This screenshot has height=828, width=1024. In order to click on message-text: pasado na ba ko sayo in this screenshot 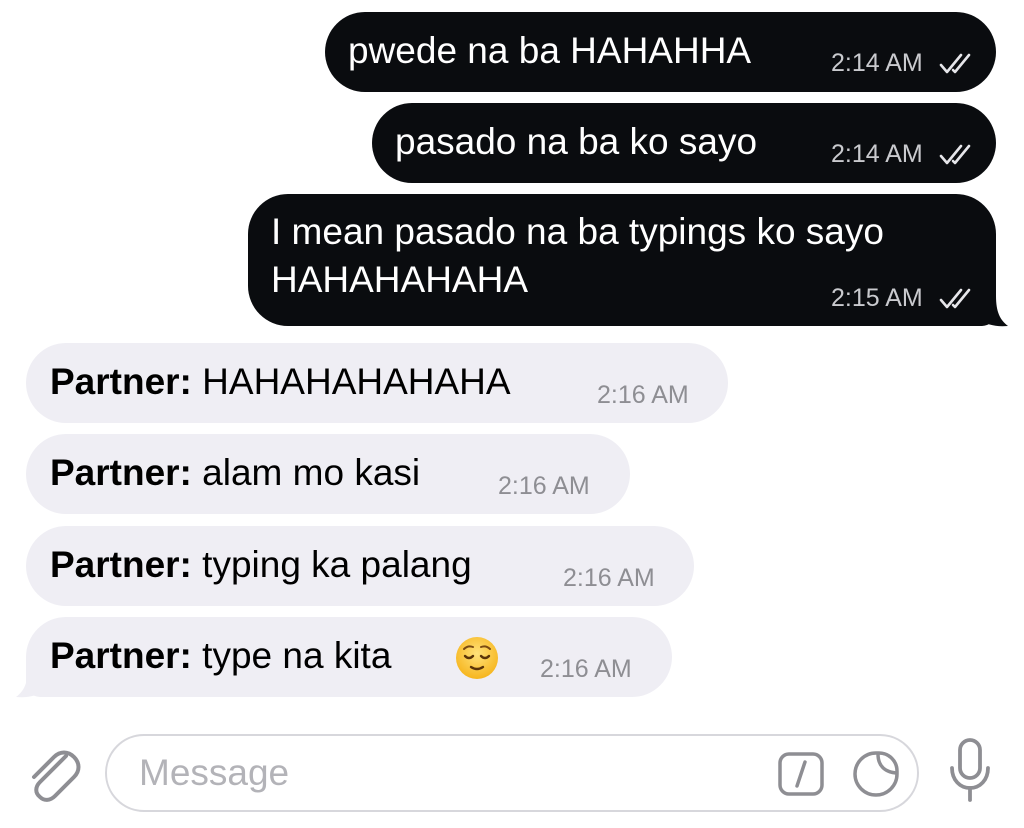, I will do `click(576, 141)`.